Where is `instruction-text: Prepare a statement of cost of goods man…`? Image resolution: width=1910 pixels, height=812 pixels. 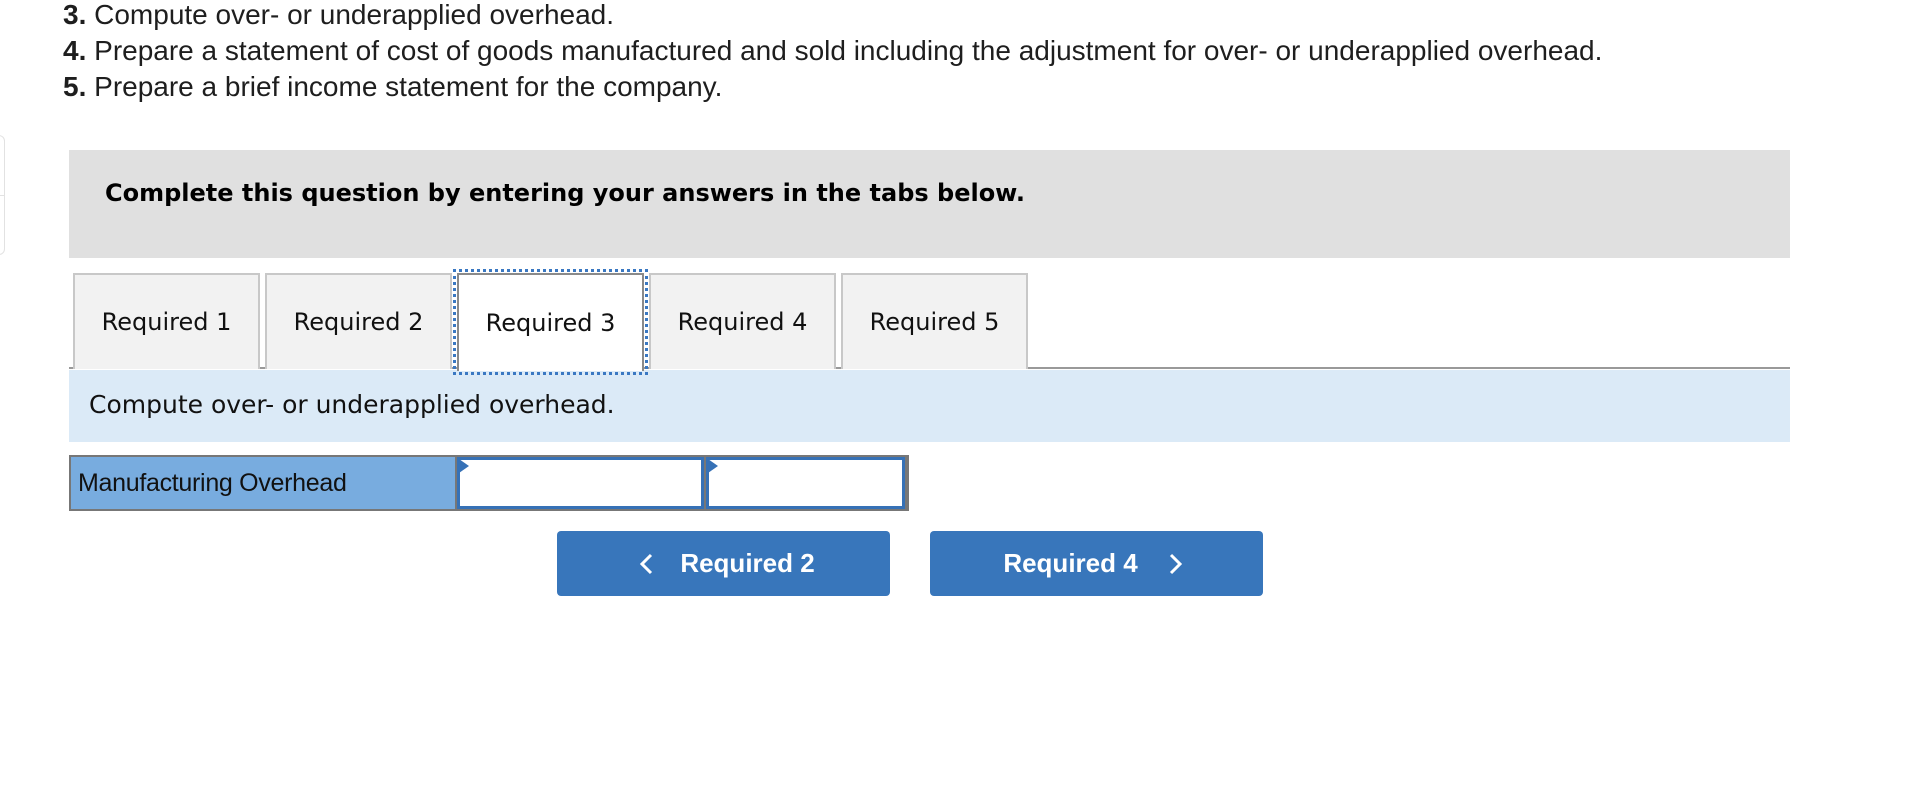 instruction-text: Prepare a statement of cost of goods man… is located at coordinates (848, 50).